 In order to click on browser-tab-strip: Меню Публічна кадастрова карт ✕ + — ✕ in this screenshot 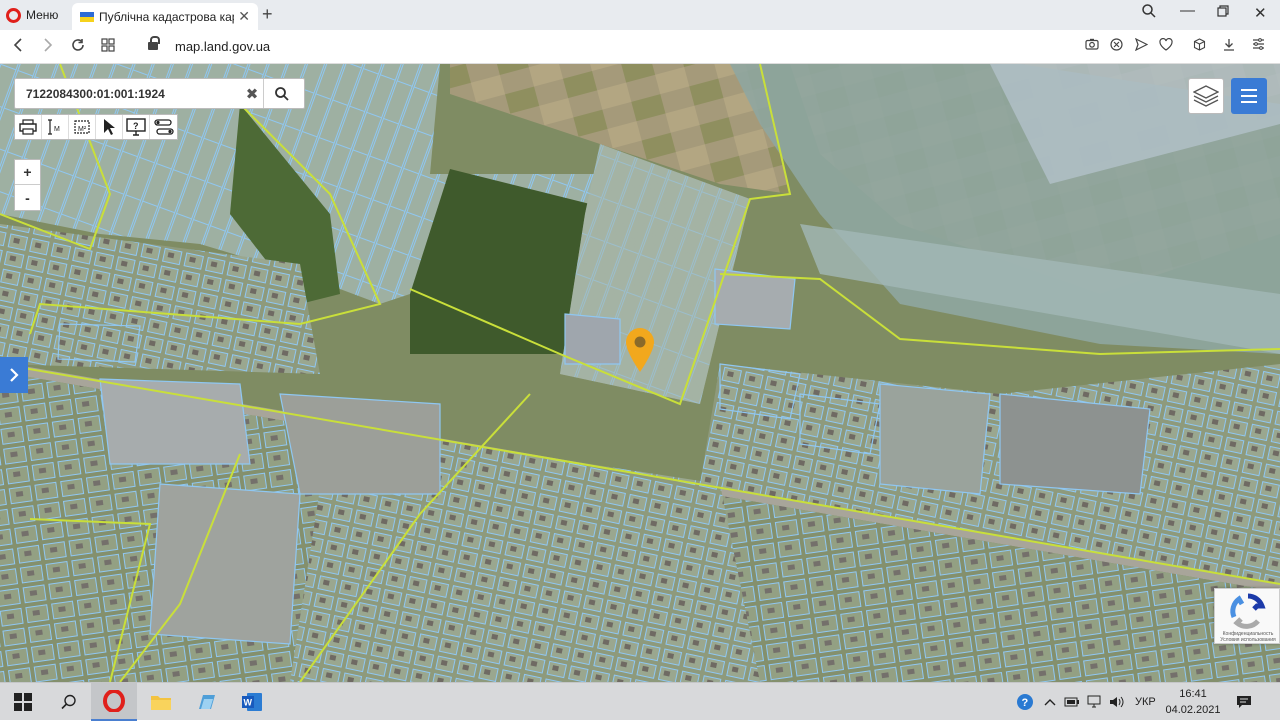, I will do `click(640, 15)`.